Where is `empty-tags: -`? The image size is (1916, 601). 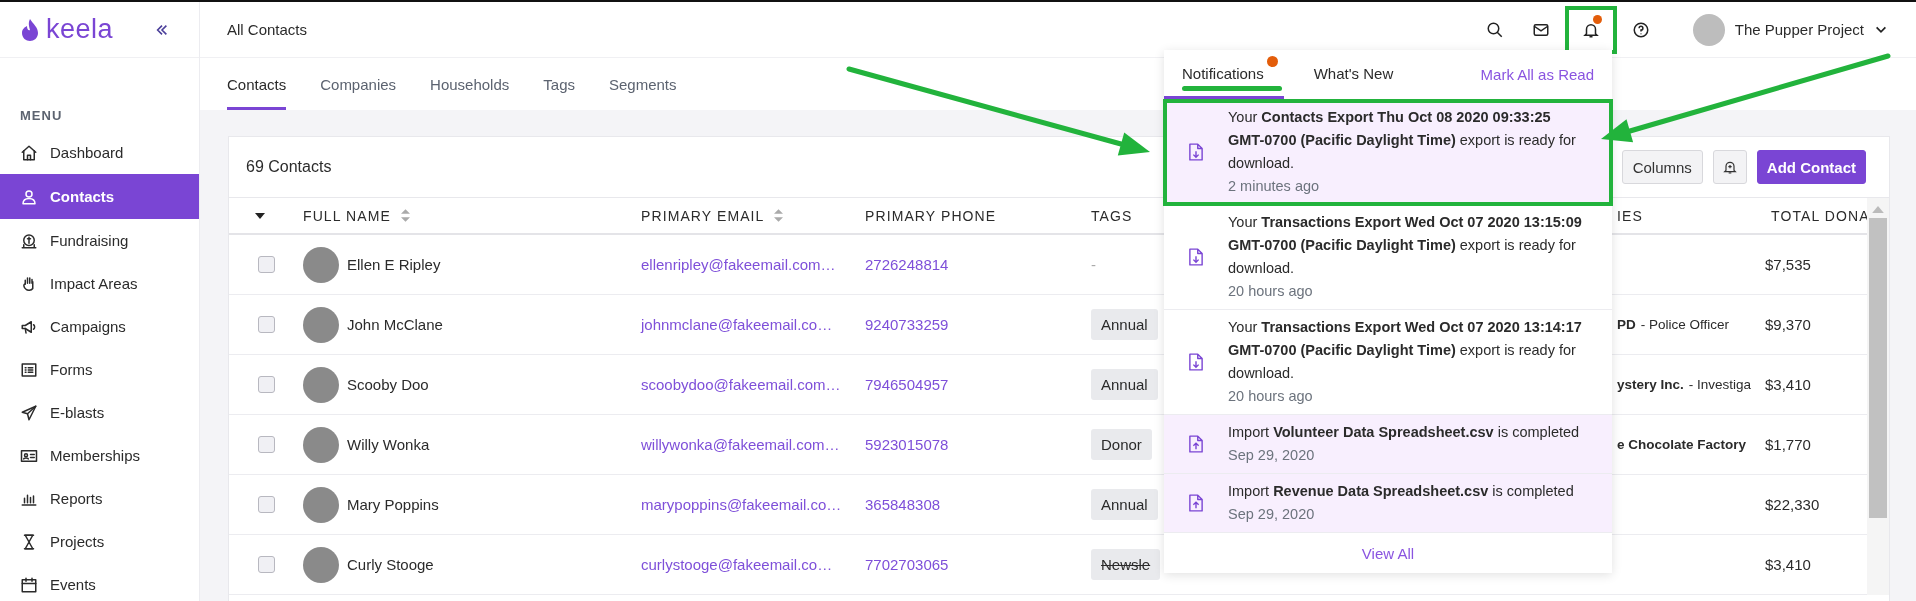
empty-tags: - is located at coordinates (1093, 264).